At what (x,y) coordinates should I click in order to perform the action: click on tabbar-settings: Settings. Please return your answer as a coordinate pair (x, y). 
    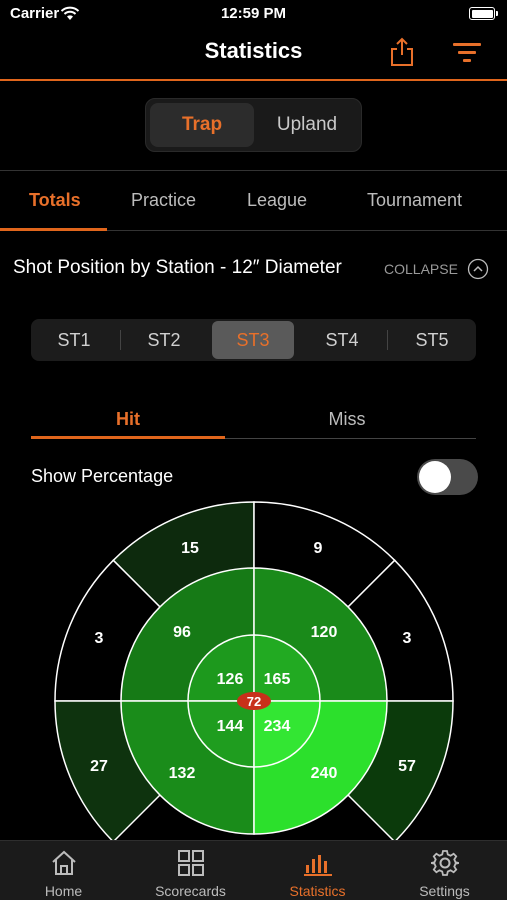
    Looking at the image, I should click on (444, 870).